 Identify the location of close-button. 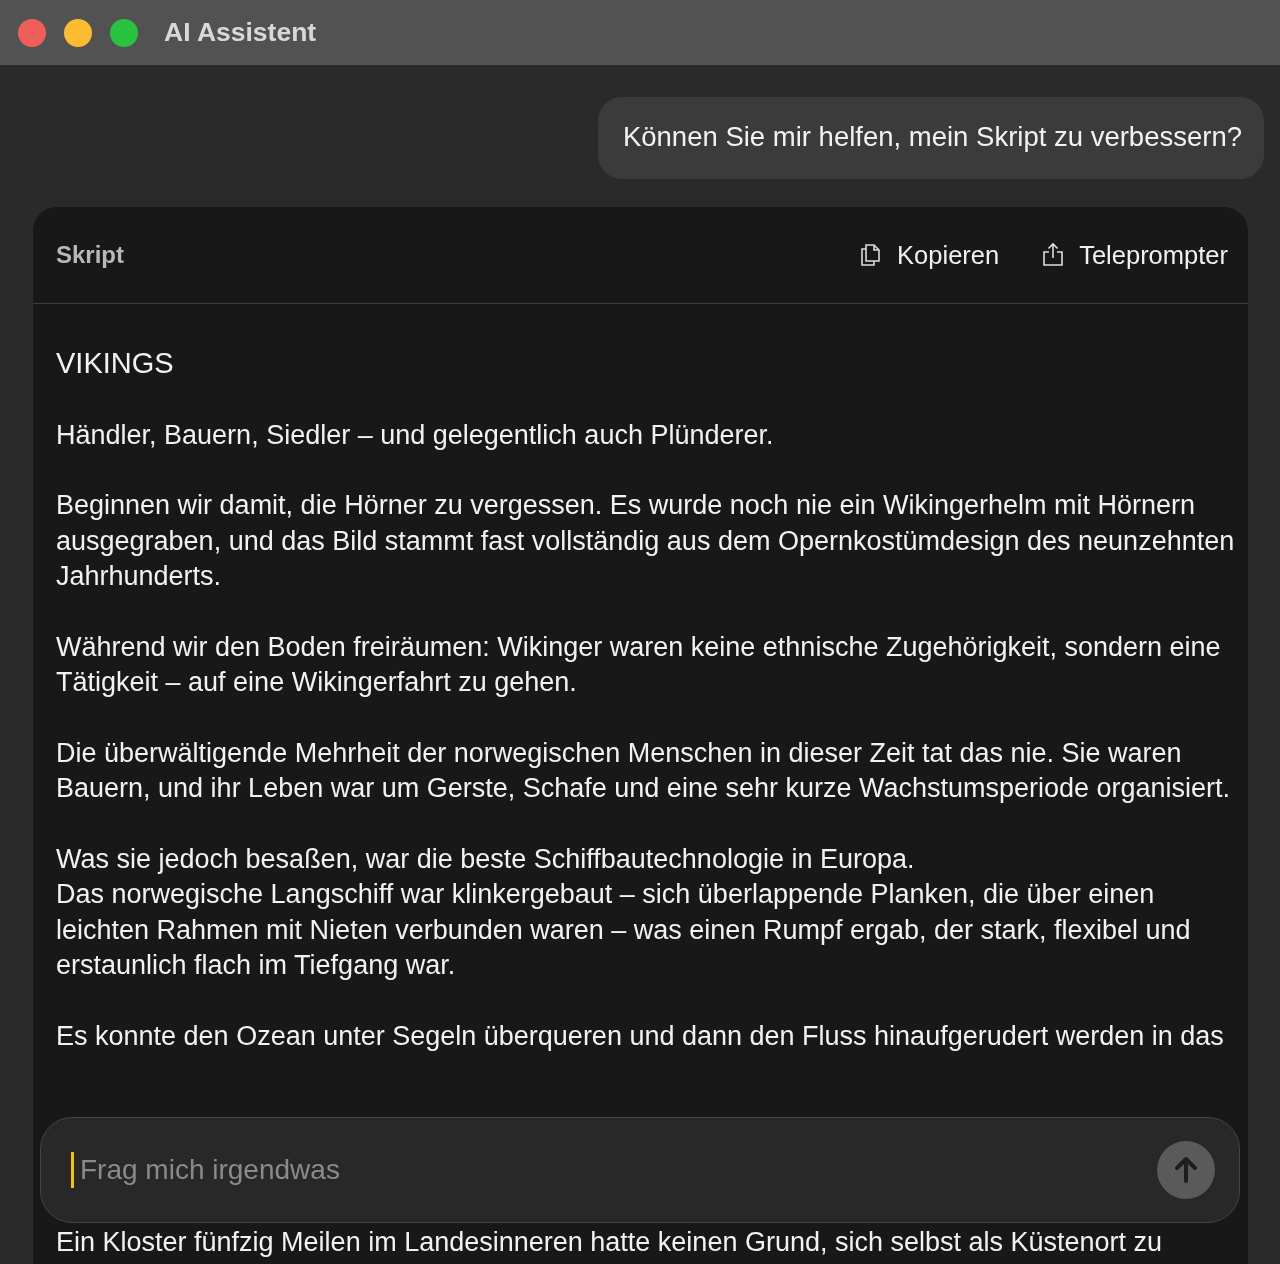
(32, 32).